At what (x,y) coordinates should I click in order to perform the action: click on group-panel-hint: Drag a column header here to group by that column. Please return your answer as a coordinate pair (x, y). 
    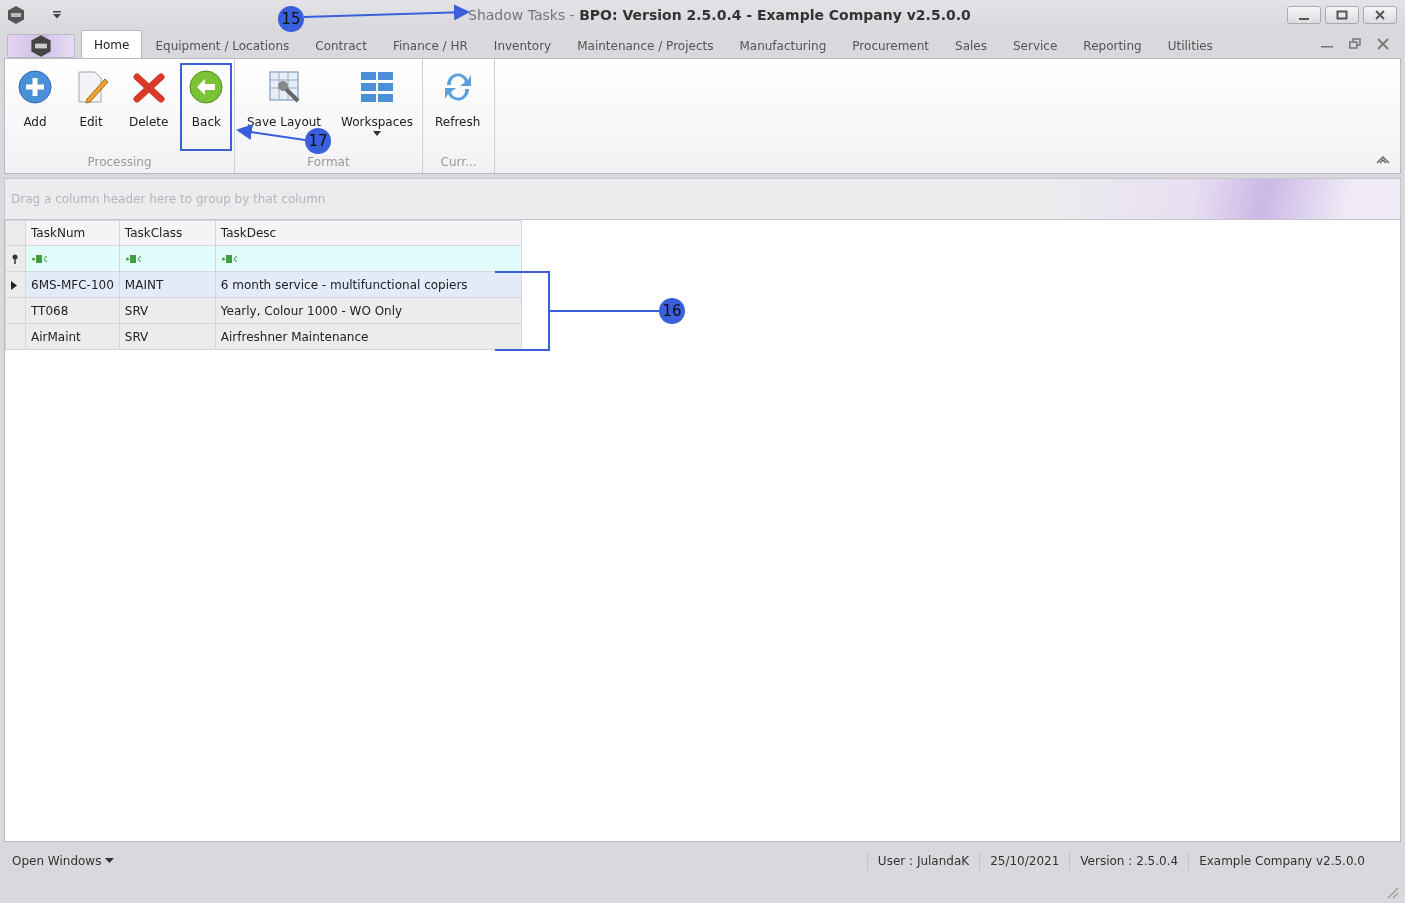
    Looking at the image, I should click on (702, 199).